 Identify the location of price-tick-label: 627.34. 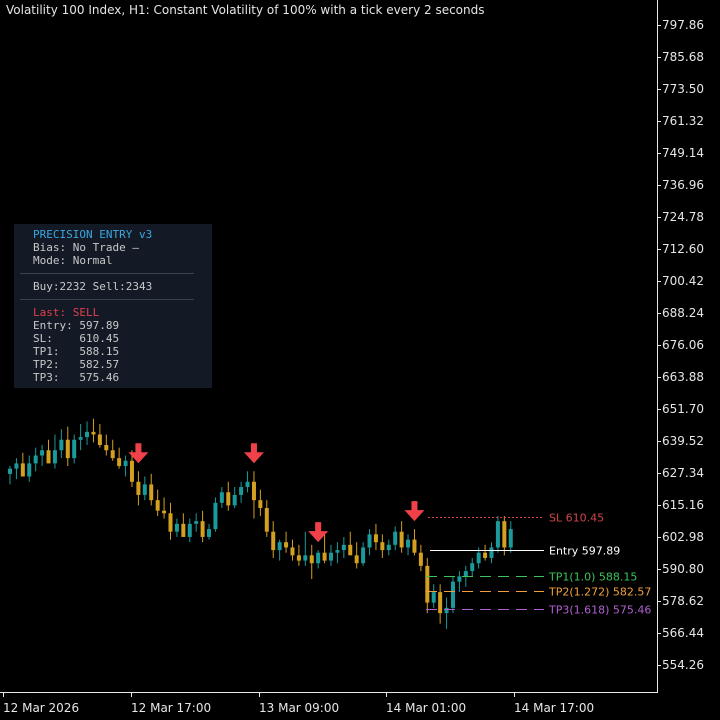
(683, 473).